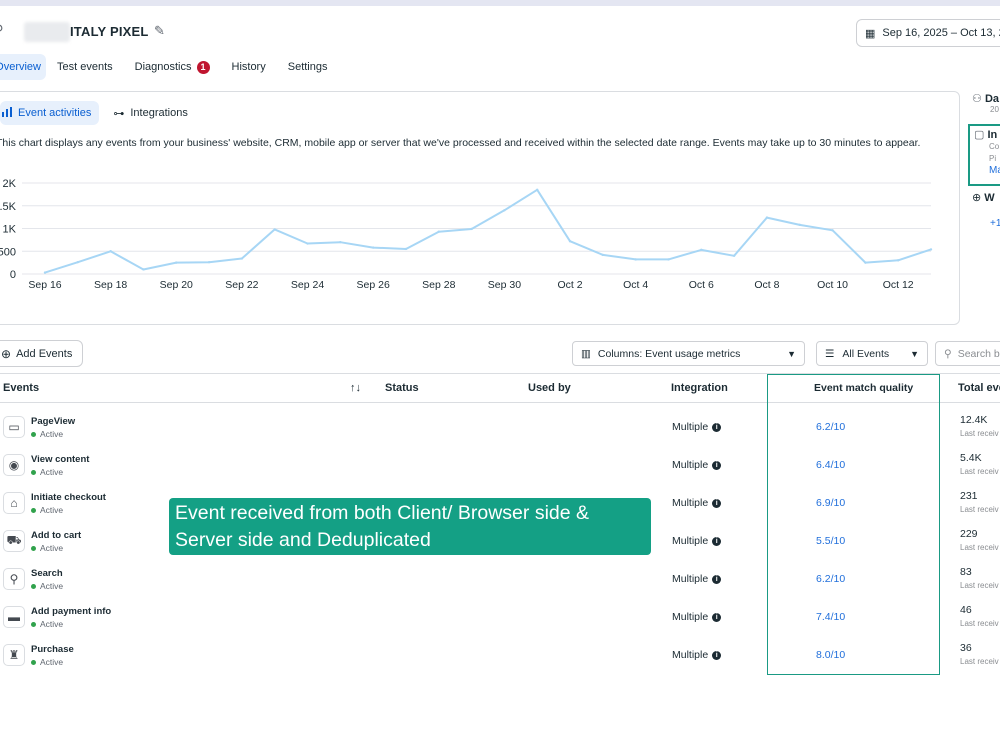 Image resolution: width=1000 pixels, height=750 pixels. I want to click on all-events-filter: ☰ All Events ▼, so click(872, 353).